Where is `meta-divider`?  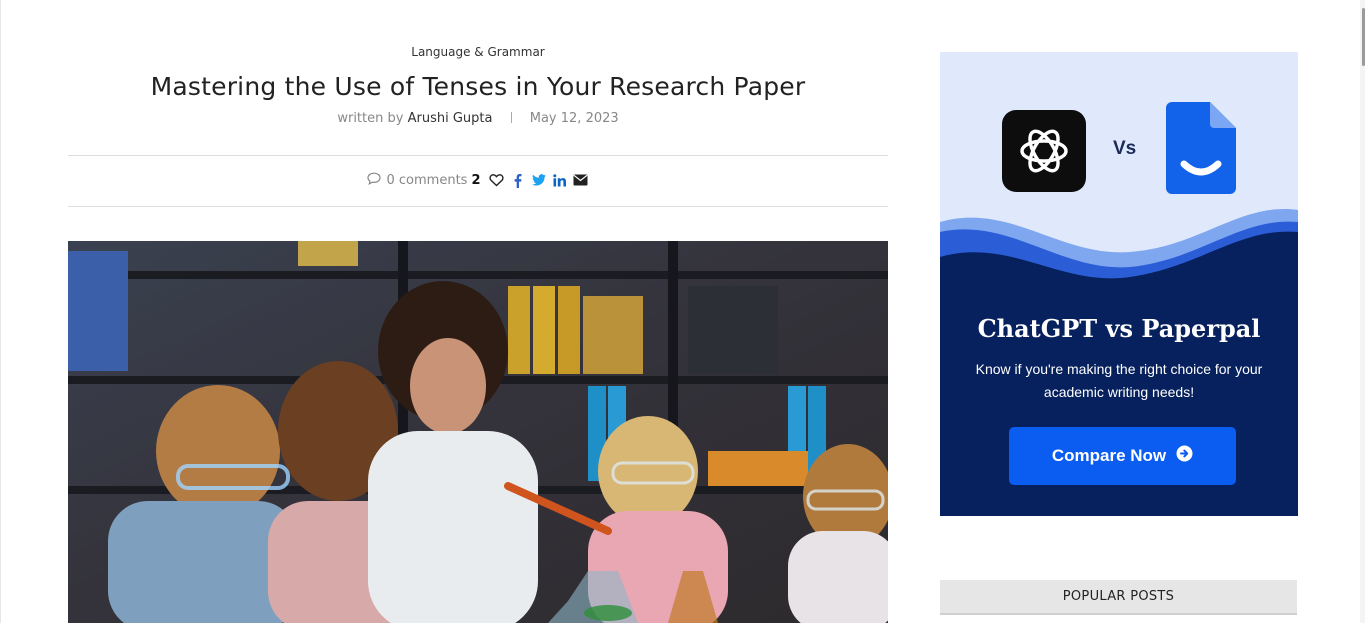 meta-divider is located at coordinates (511, 117).